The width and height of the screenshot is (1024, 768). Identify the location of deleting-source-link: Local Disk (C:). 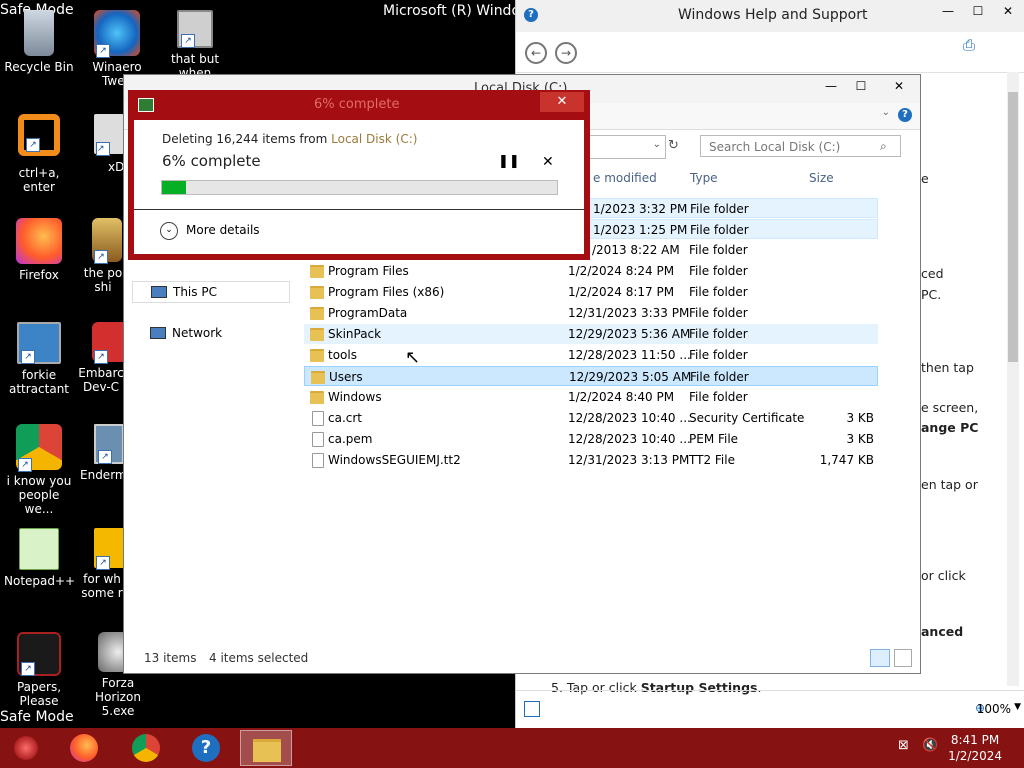
(374, 139).